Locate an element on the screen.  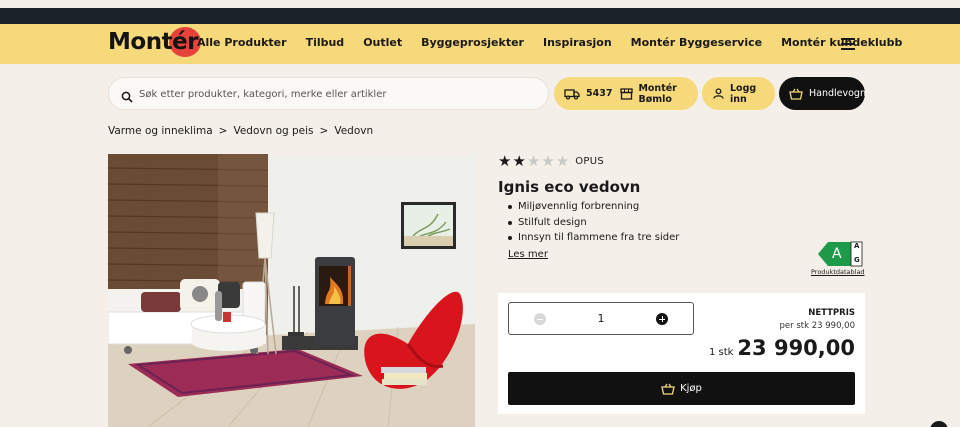
feature-item: Miljøvennlig forbrenning is located at coordinates (592, 207).